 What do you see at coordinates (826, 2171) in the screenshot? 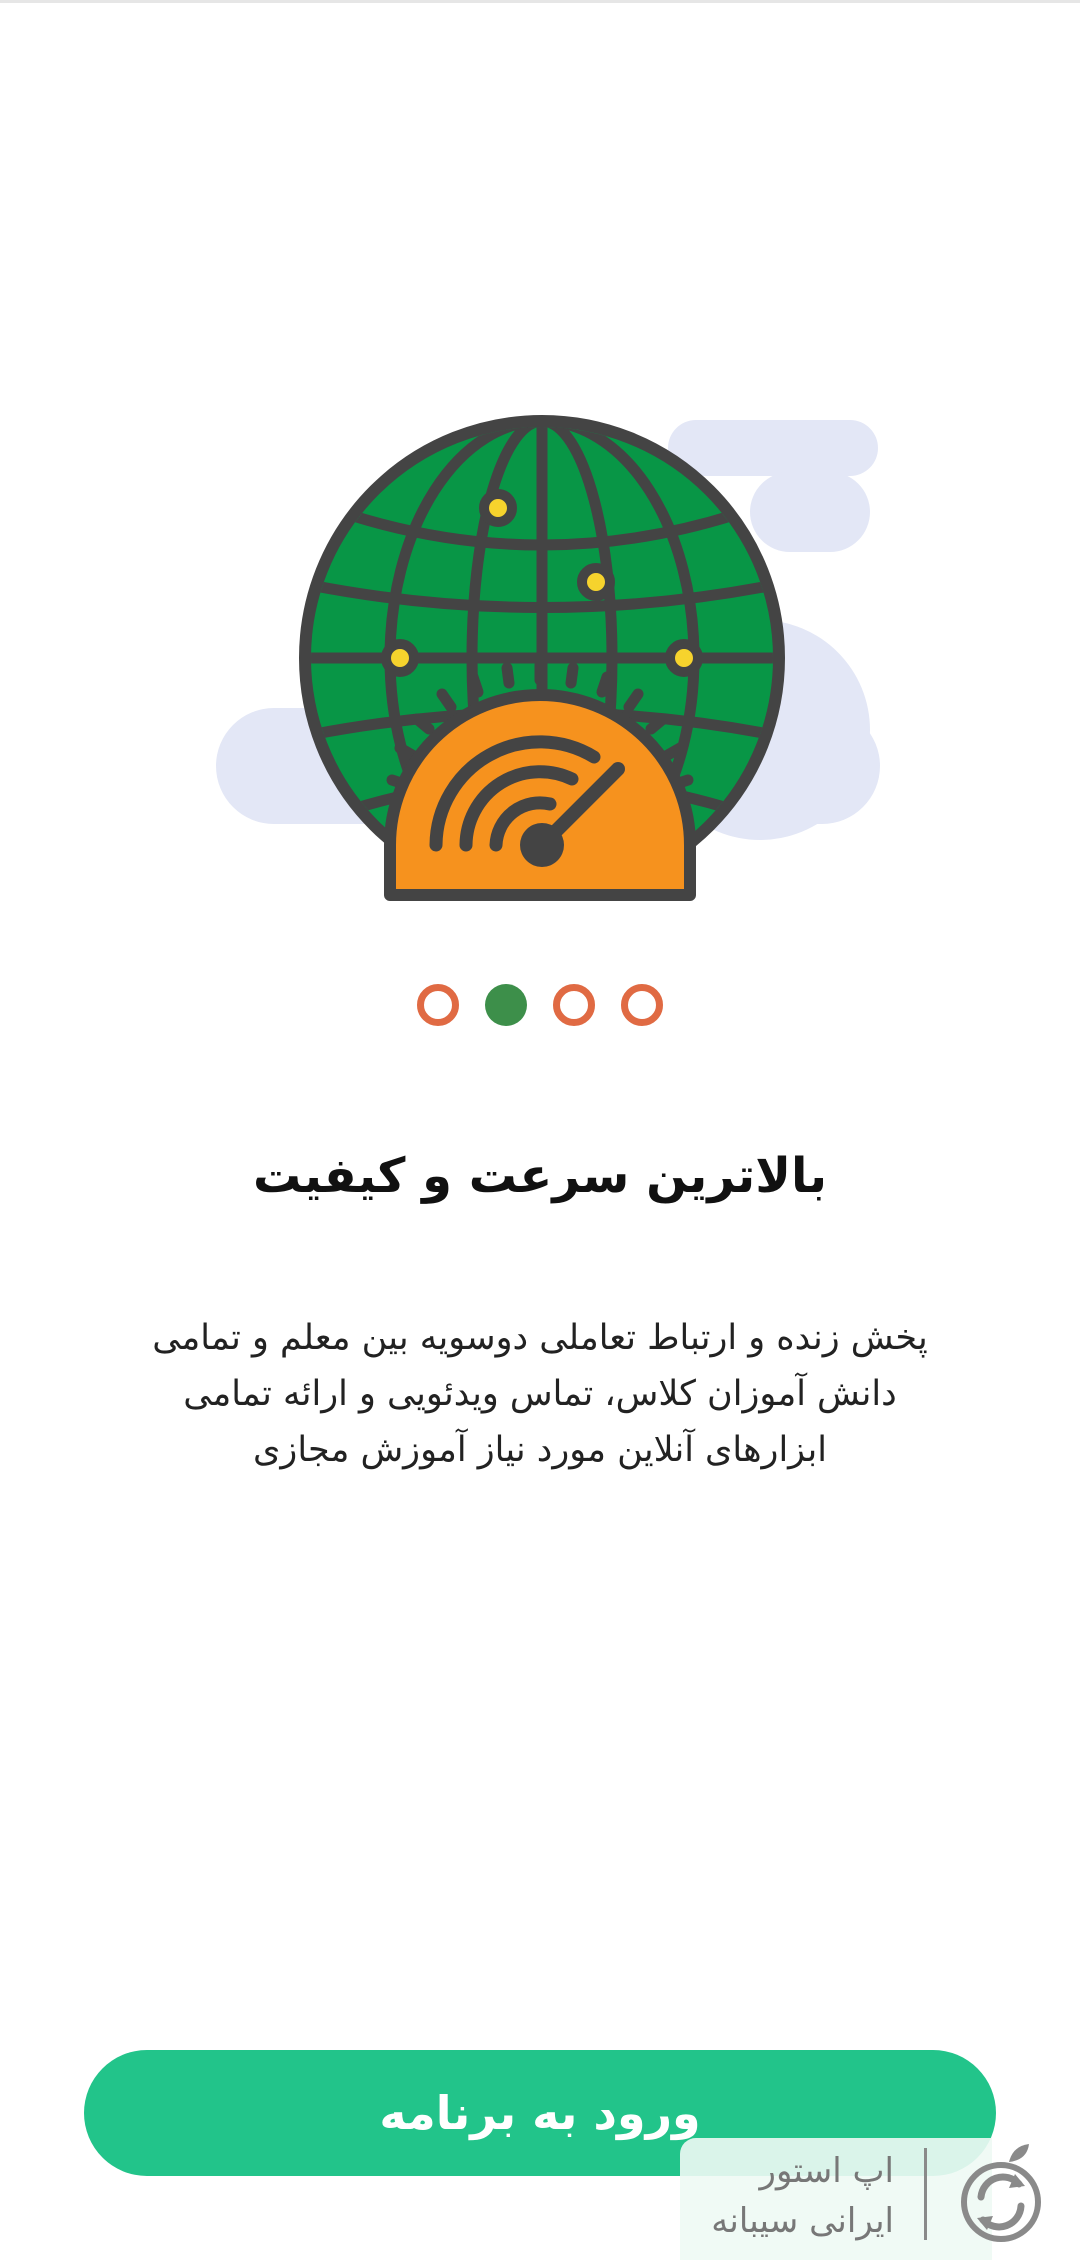
I see `store-watermark-line1: اپ استور` at bounding box center [826, 2171].